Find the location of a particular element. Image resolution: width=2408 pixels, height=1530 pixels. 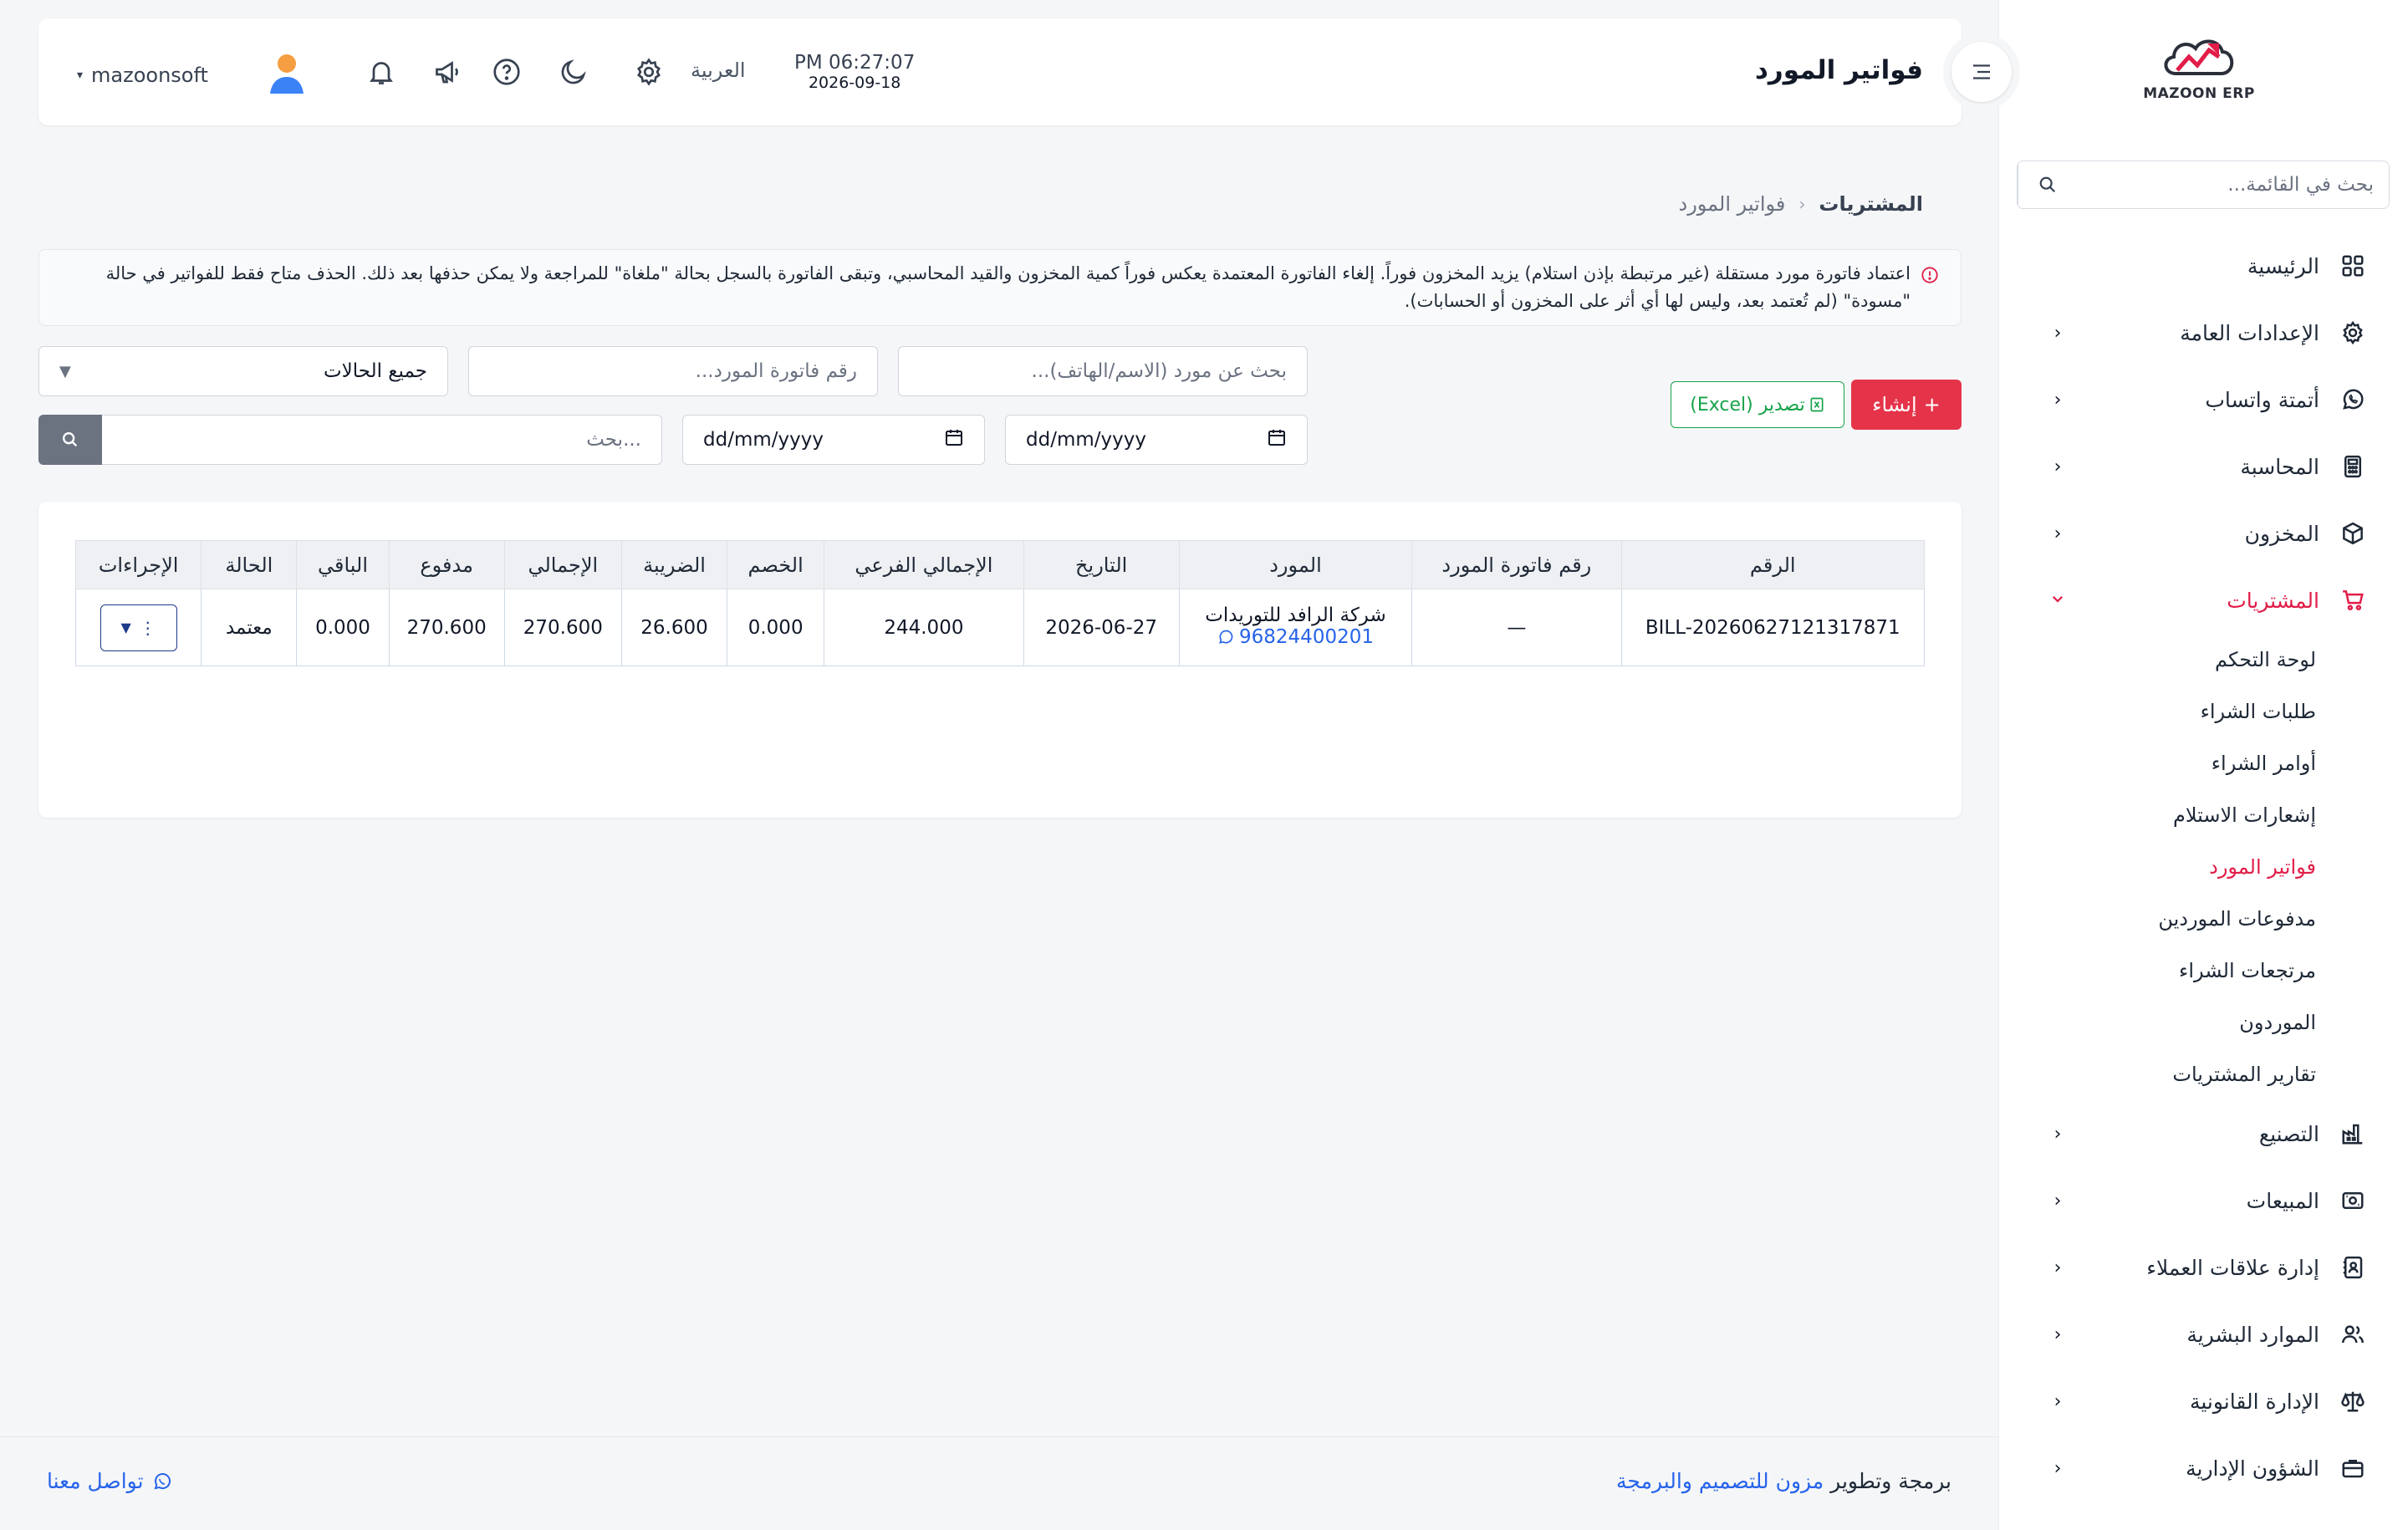

submenu-supplier-invoices: فواتير المورد is located at coordinates (2157, 867).